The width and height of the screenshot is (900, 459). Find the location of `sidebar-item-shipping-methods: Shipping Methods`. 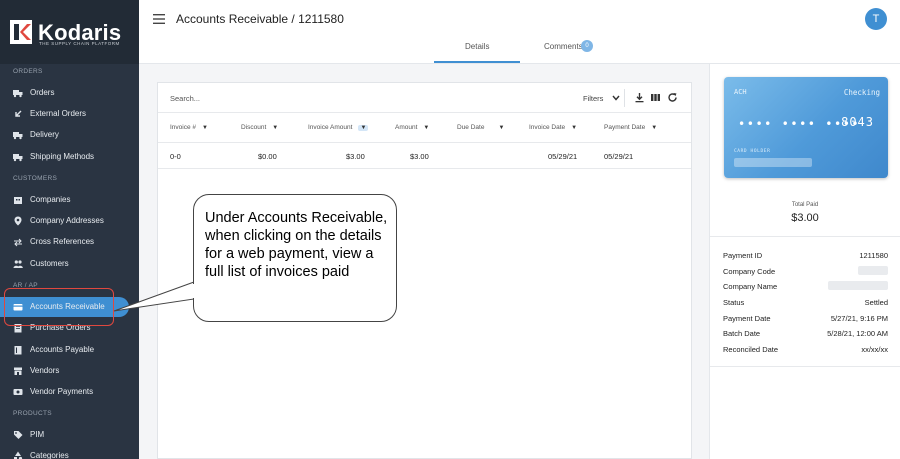

sidebar-item-shipping-methods: Shipping Methods is located at coordinates (69, 157).